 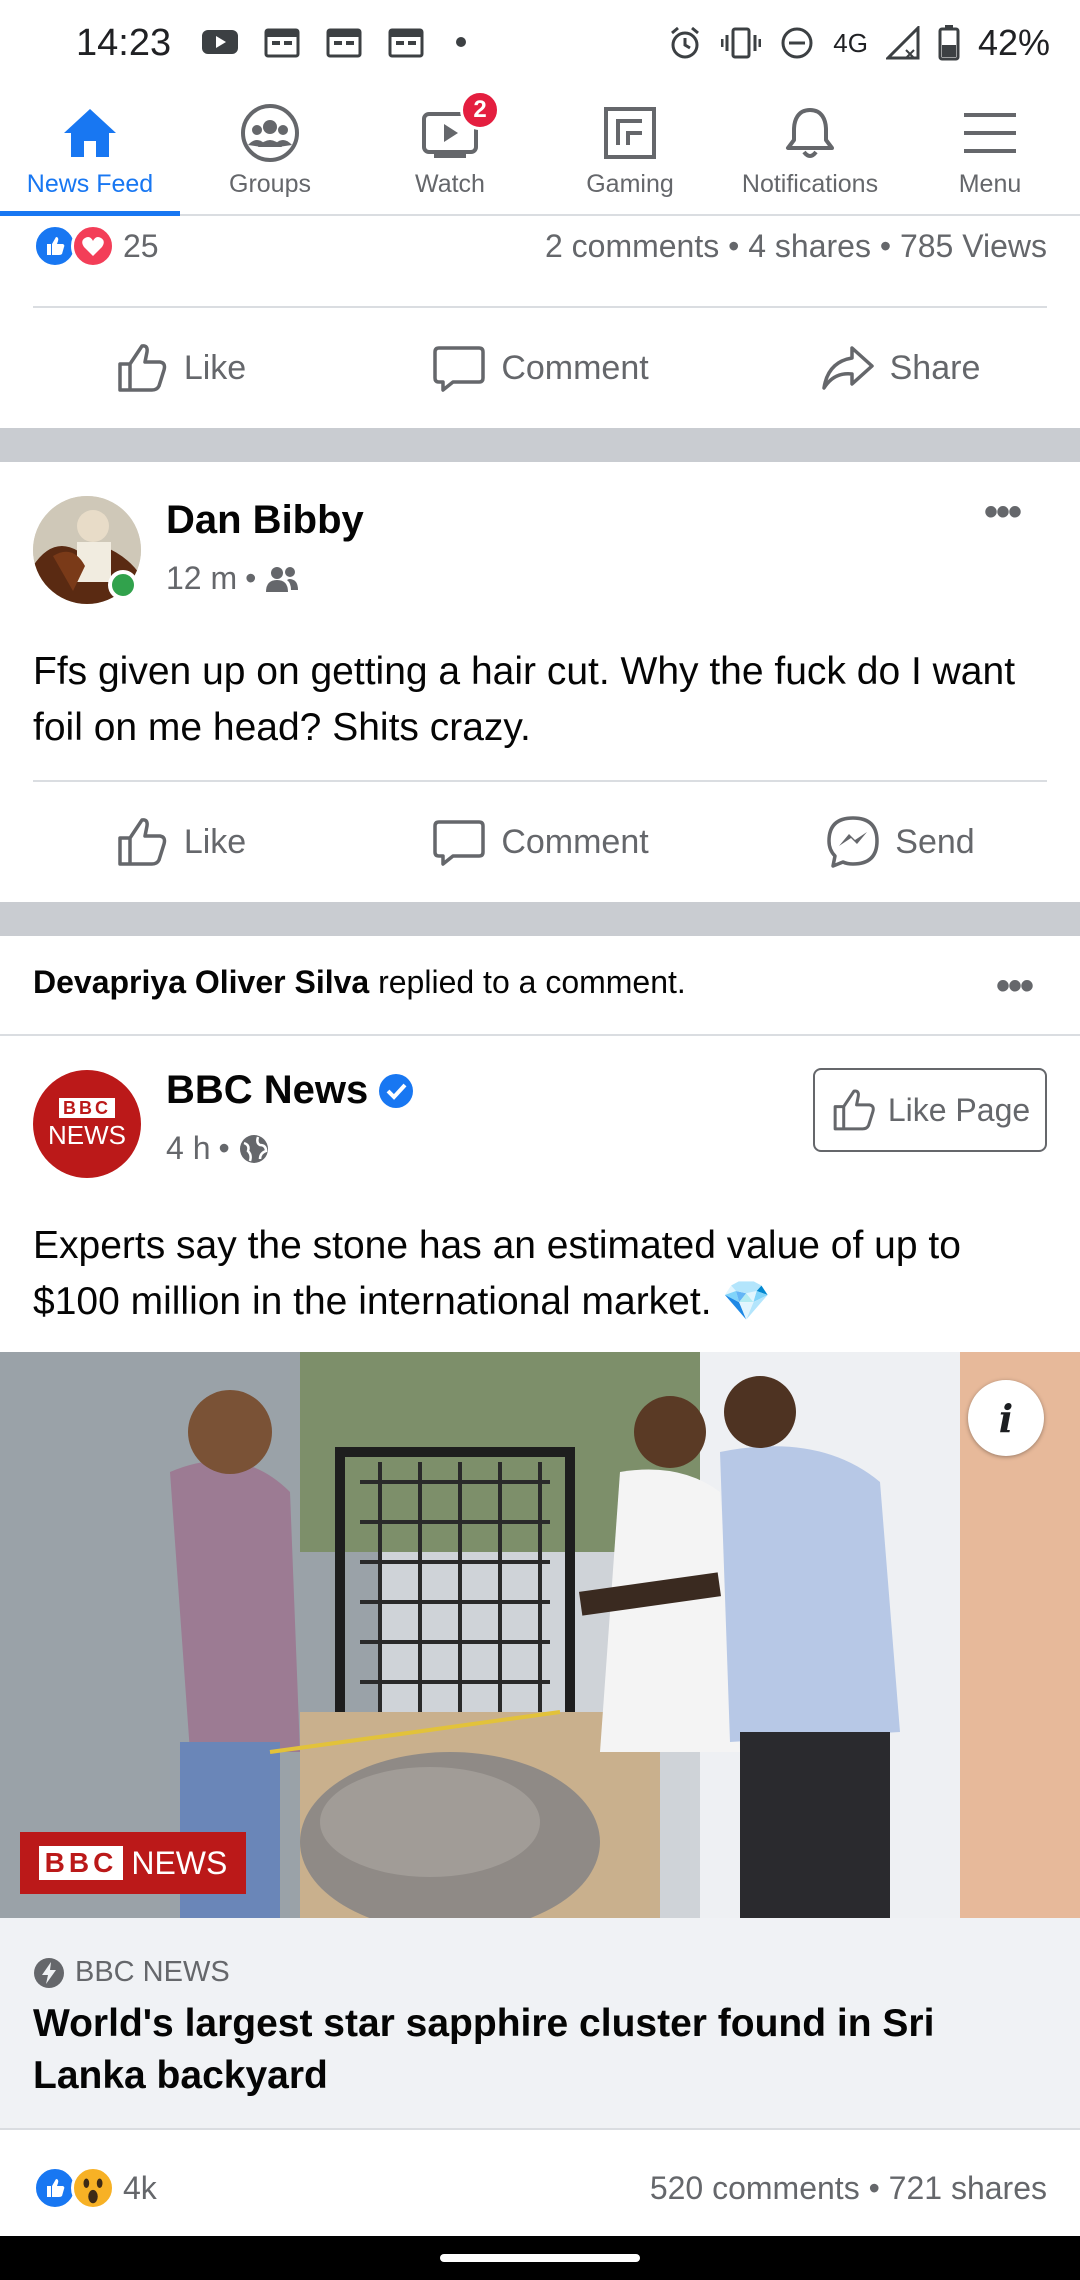 What do you see at coordinates (461, 42) in the screenshot?
I see `more-notifications-dot` at bounding box center [461, 42].